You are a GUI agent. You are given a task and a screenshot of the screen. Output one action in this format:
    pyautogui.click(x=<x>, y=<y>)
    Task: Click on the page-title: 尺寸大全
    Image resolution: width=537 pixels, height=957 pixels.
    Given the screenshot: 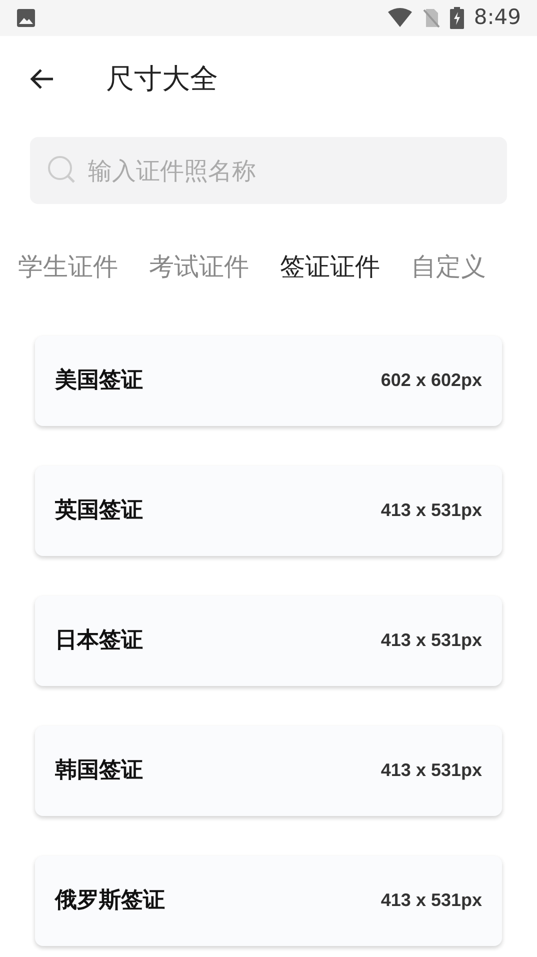 What is the action you would take?
    pyautogui.click(x=162, y=79)
    